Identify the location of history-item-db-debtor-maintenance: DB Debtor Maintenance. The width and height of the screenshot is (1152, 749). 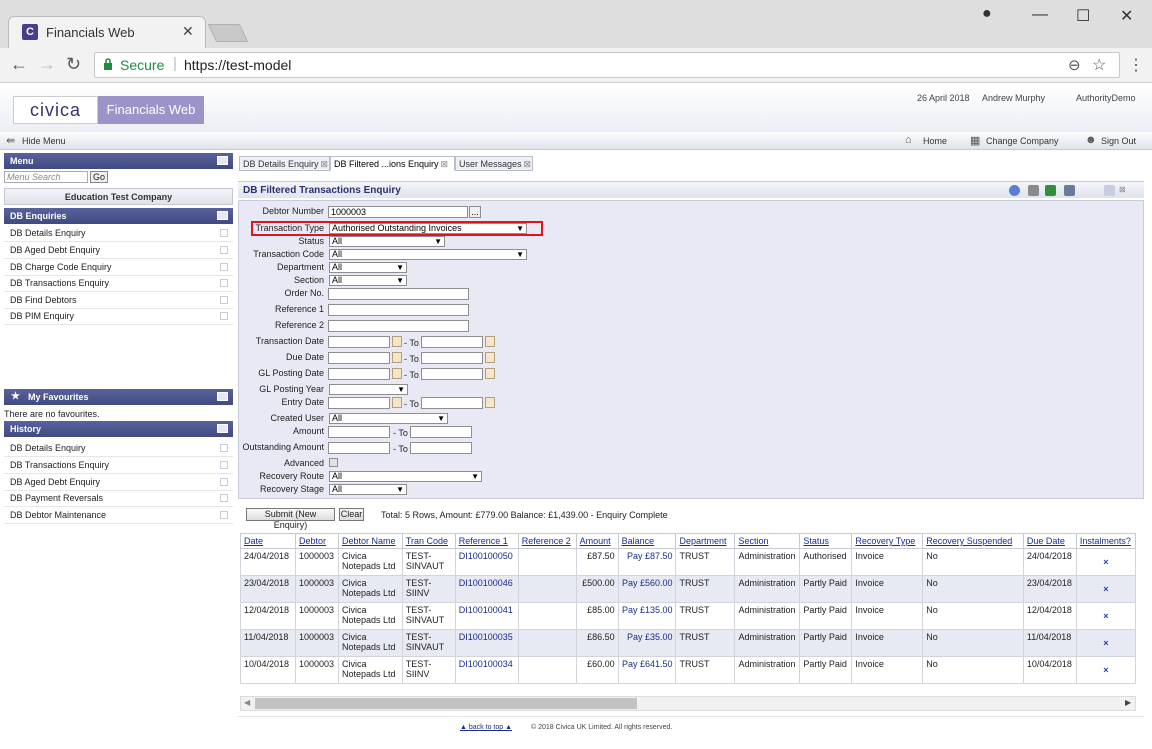
(118, 515).